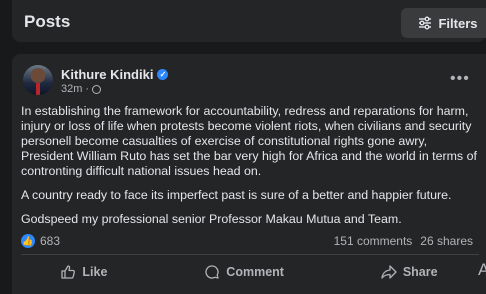  I want to click on filters-label: Filters, so click(458, 23).